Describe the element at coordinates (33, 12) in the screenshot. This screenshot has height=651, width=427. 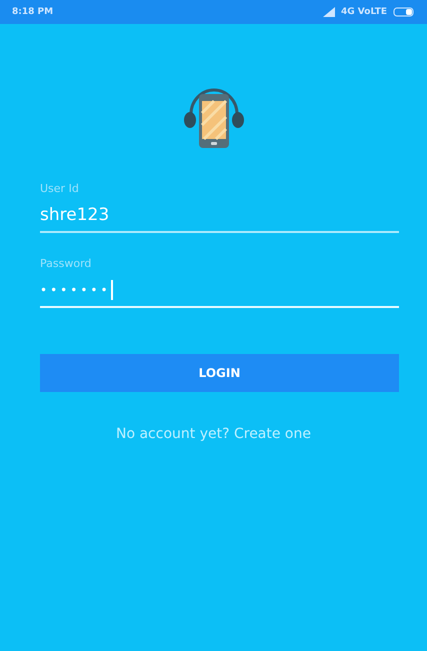
I see `status-time: 8:18 PM` at that location.